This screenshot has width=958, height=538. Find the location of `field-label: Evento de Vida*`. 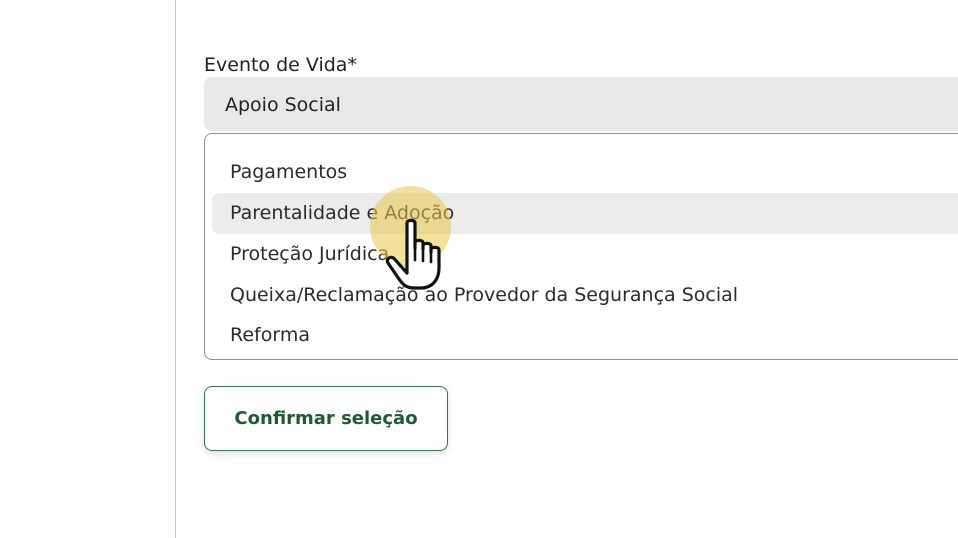

field-label: Evento de Vida* is located at coordinates (280, 65).